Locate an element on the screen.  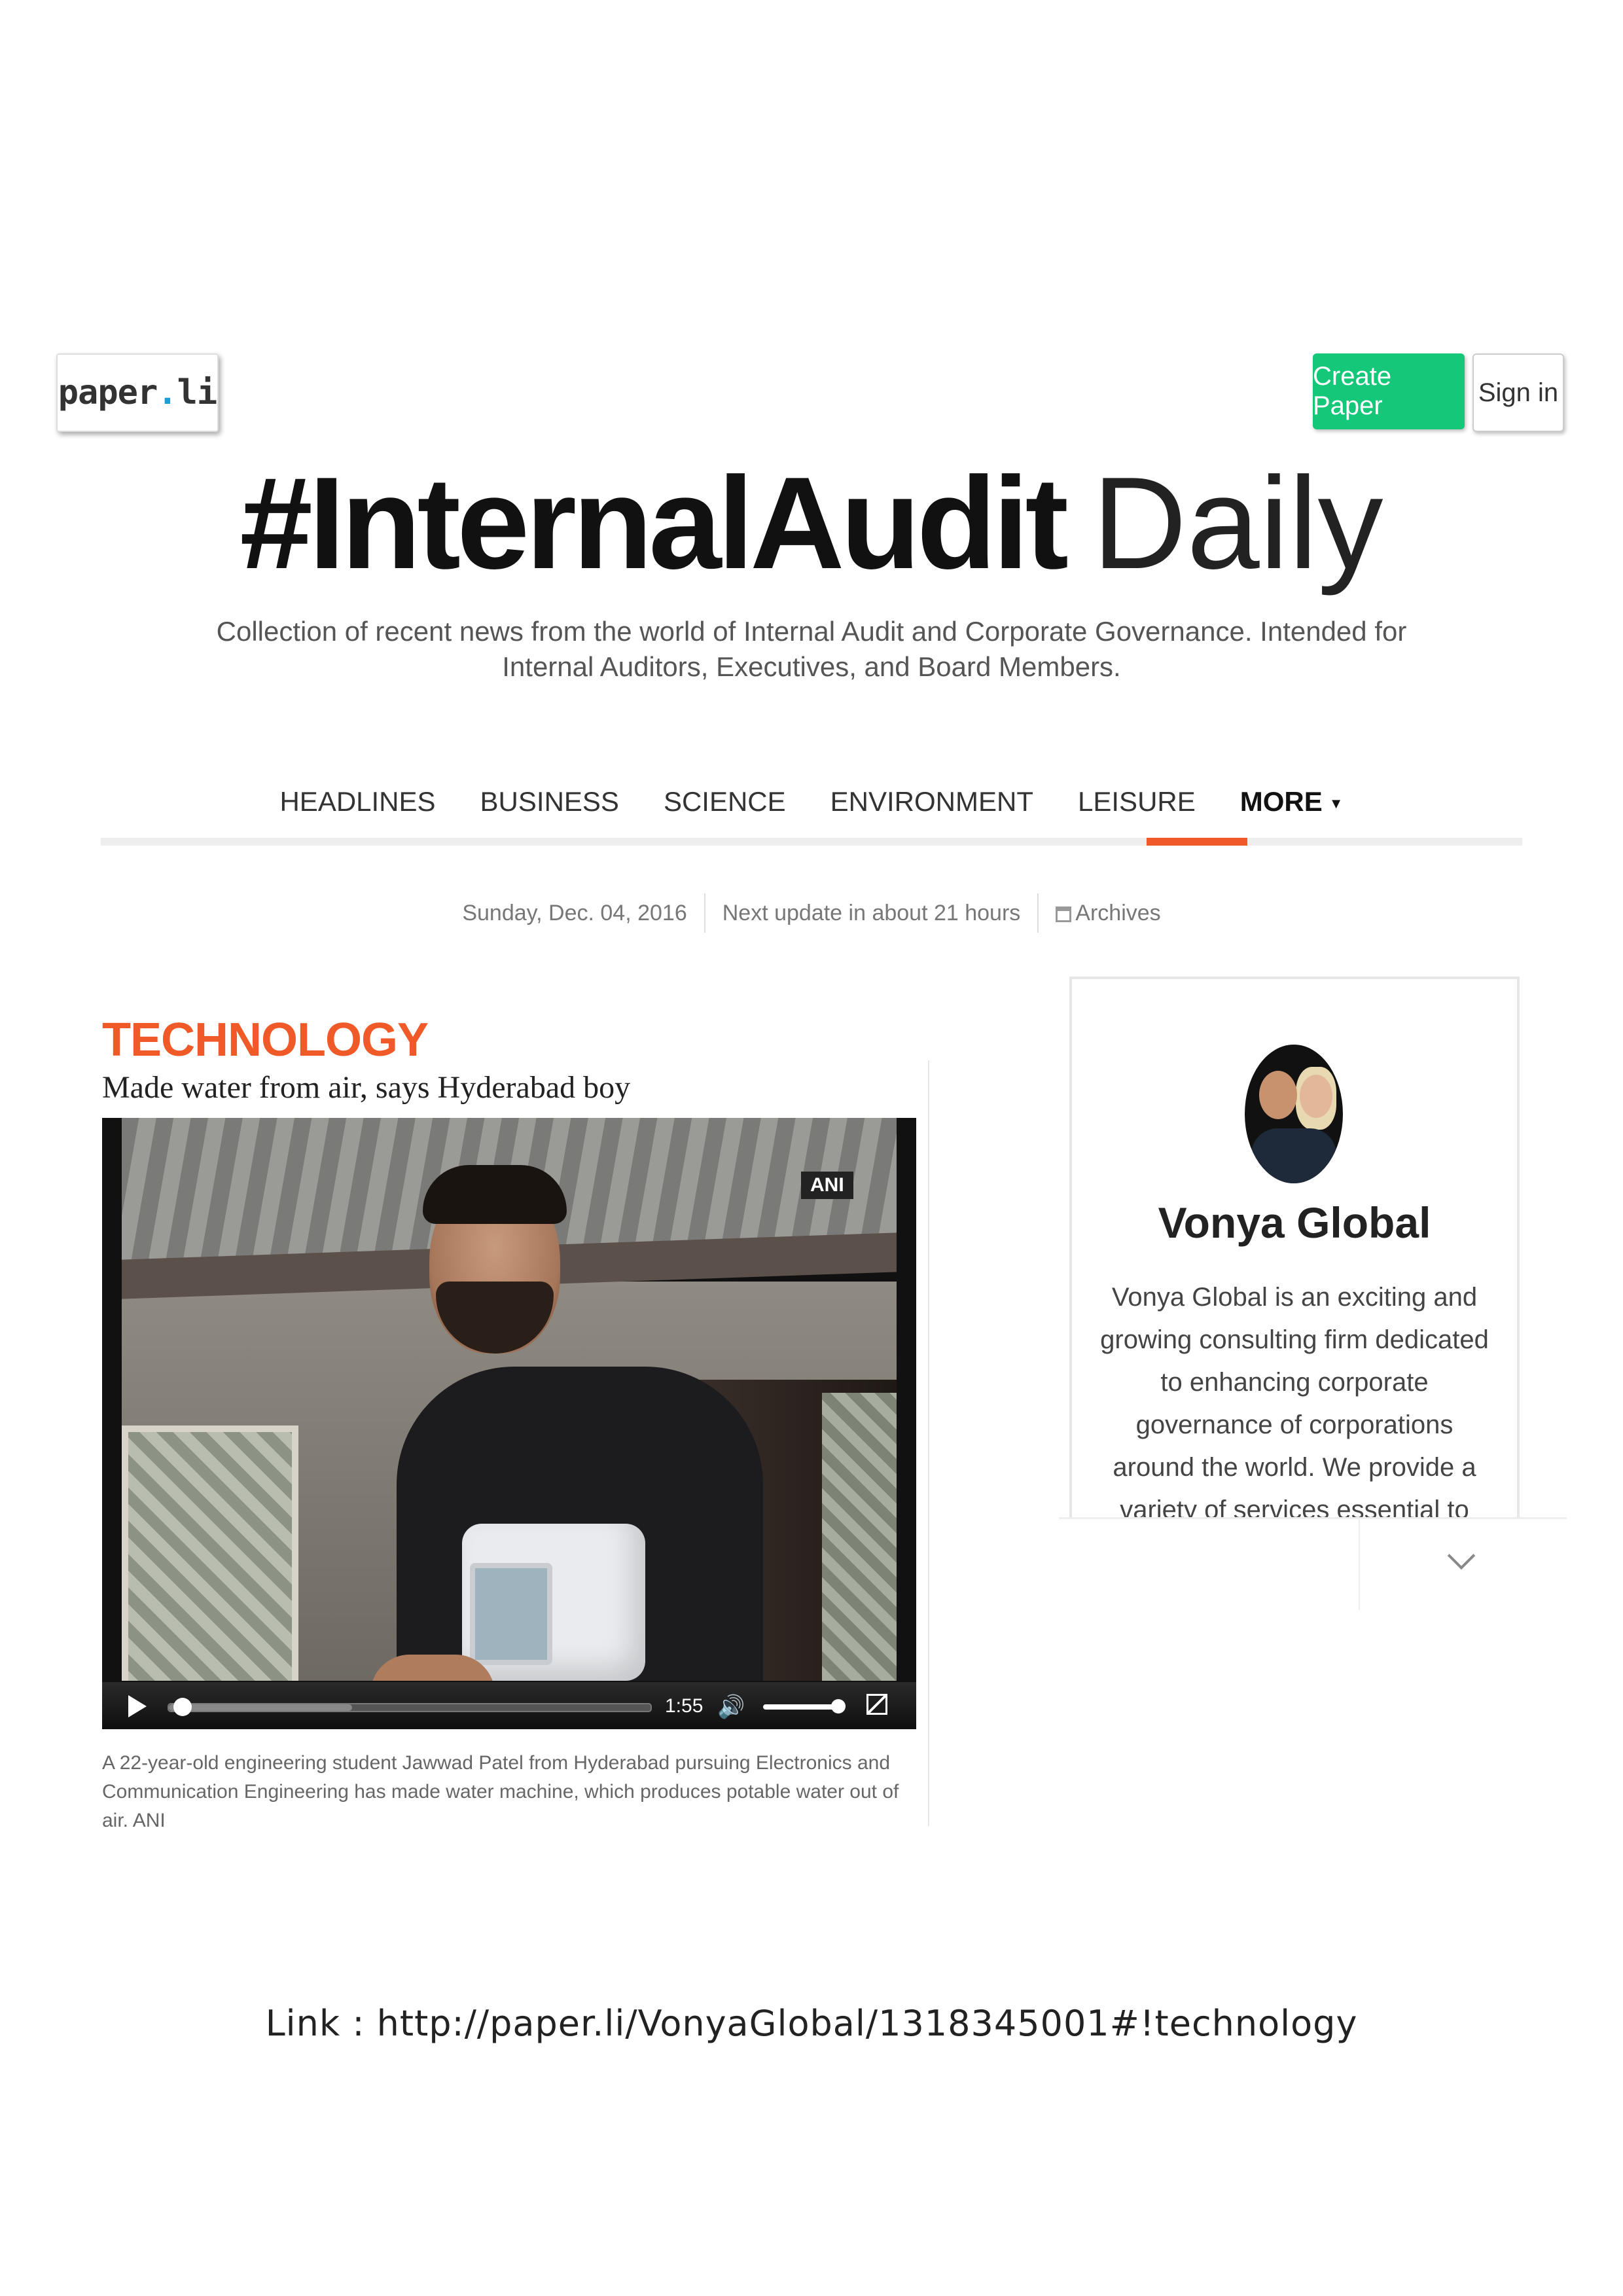
video-machine-screen is located at coordinates (511, 1614).